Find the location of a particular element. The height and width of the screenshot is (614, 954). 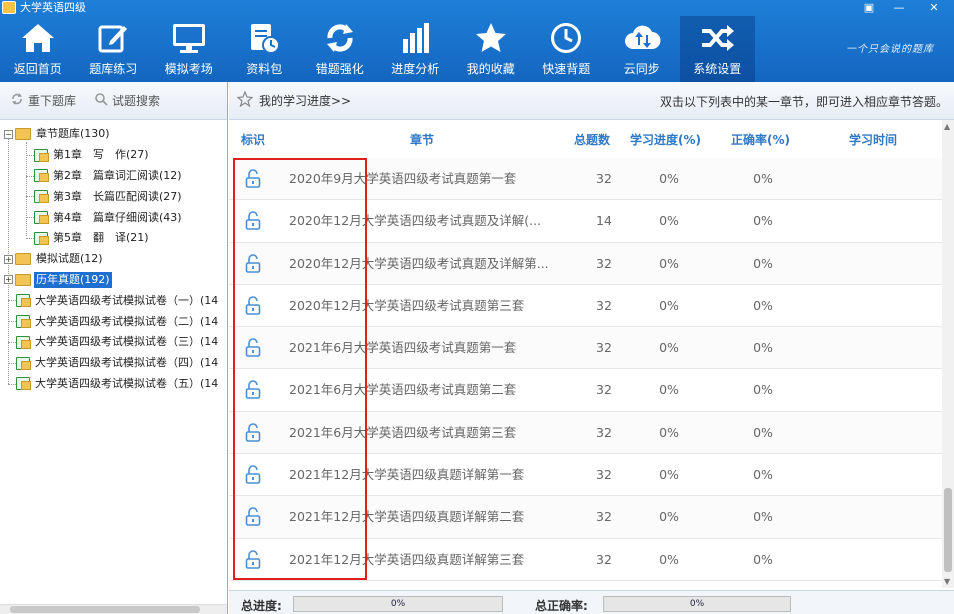

reload-bank-button: 重下题库 is located at coordinates (43, 100).